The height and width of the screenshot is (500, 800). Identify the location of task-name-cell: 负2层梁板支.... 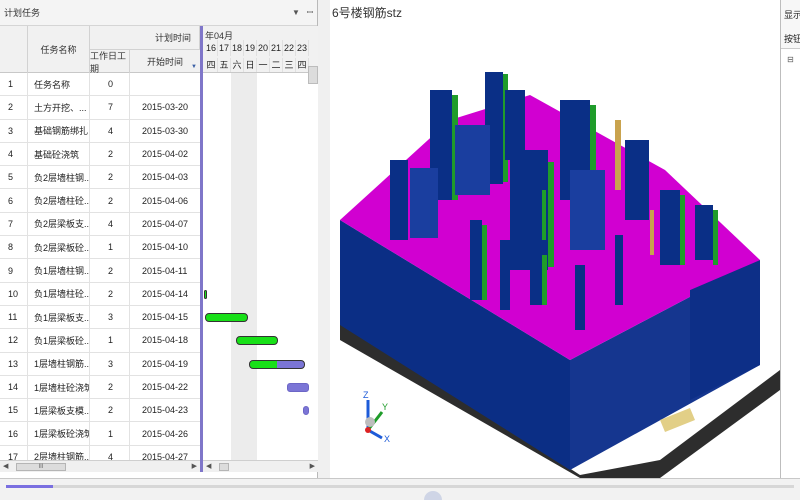
(59, 224).